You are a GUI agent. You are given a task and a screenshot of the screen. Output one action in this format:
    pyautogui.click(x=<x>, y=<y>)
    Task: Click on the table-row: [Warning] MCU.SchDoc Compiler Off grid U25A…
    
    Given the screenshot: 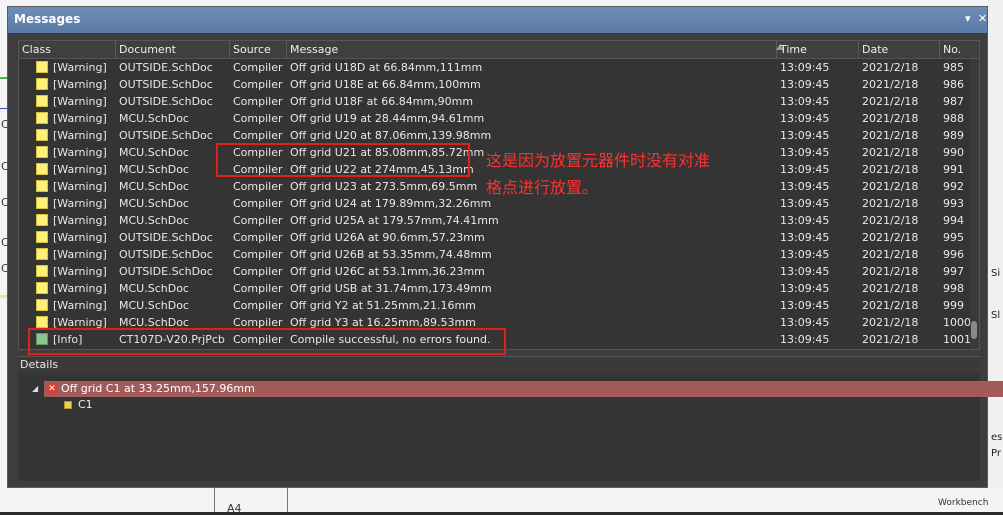 What is the action you would take?
    pyautogui.click(x=493, y=220)
    